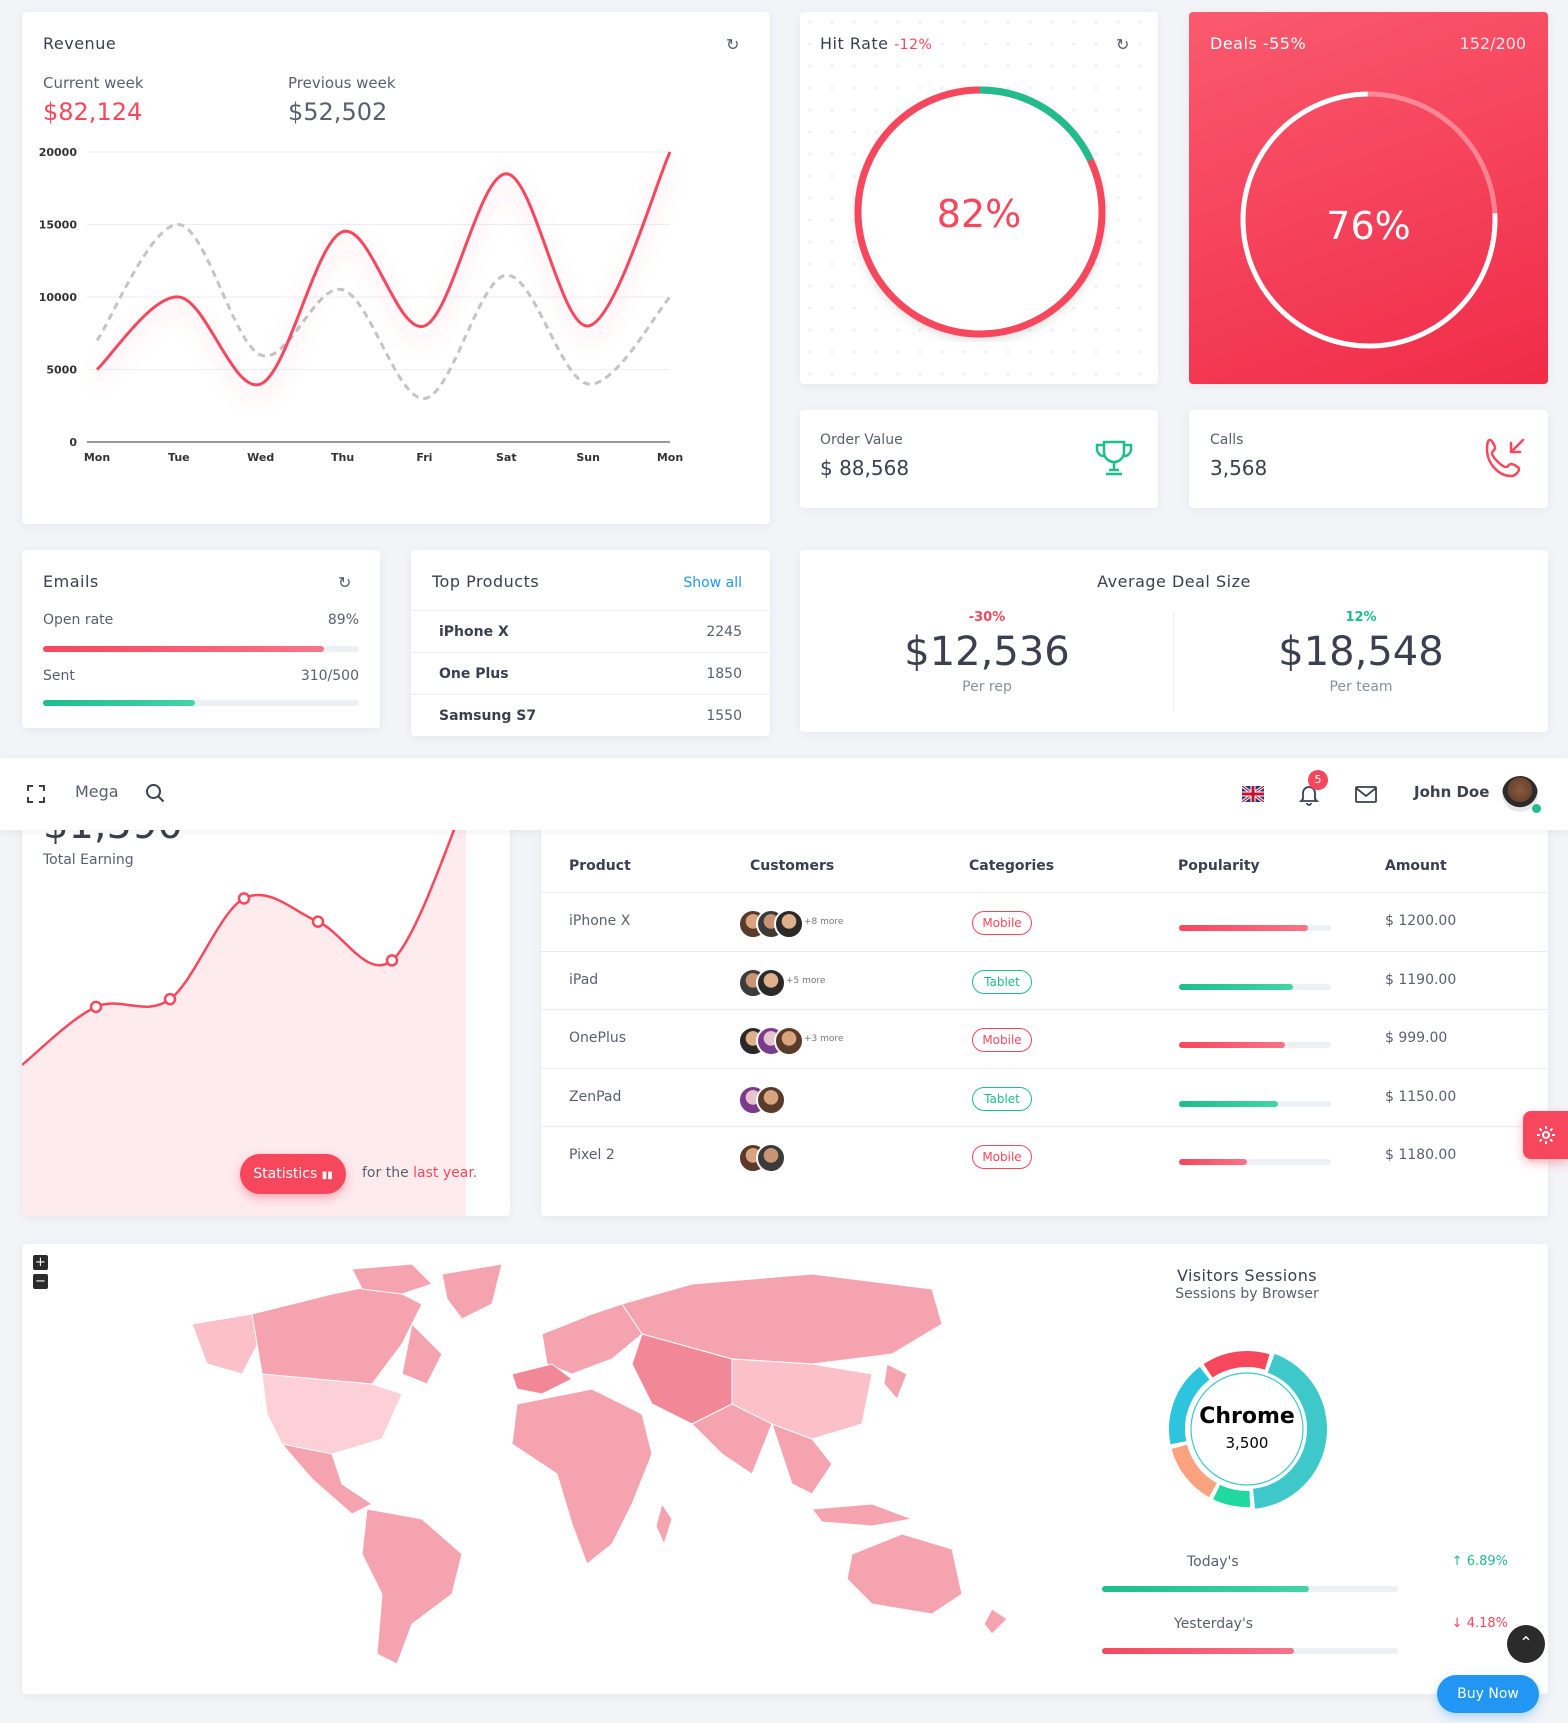 The image size is (1568, 1723). I want to click on y-tick-label: 5000, so click(61, 370).